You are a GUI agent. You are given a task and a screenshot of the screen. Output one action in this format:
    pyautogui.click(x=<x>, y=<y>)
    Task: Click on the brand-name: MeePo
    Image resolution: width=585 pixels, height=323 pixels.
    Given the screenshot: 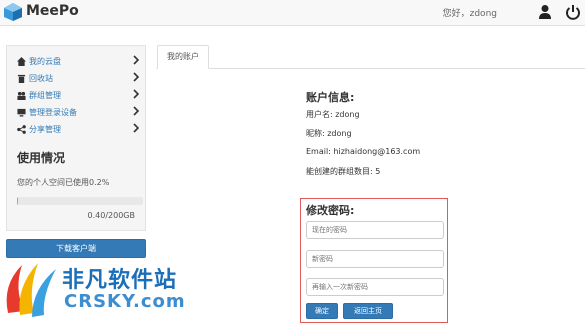 What is the action you would take?
    pyautogui.click(x=52, y=11)
    